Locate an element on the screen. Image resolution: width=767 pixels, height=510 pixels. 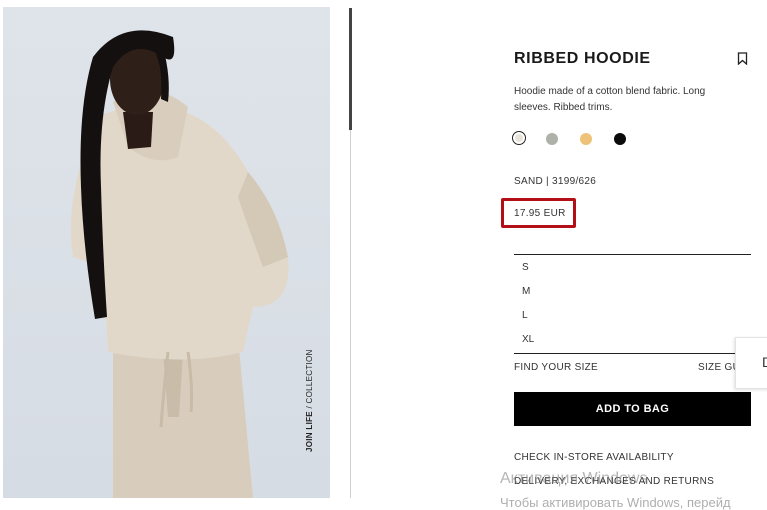
side-panel-label: D is located at coordinates (764, 362).